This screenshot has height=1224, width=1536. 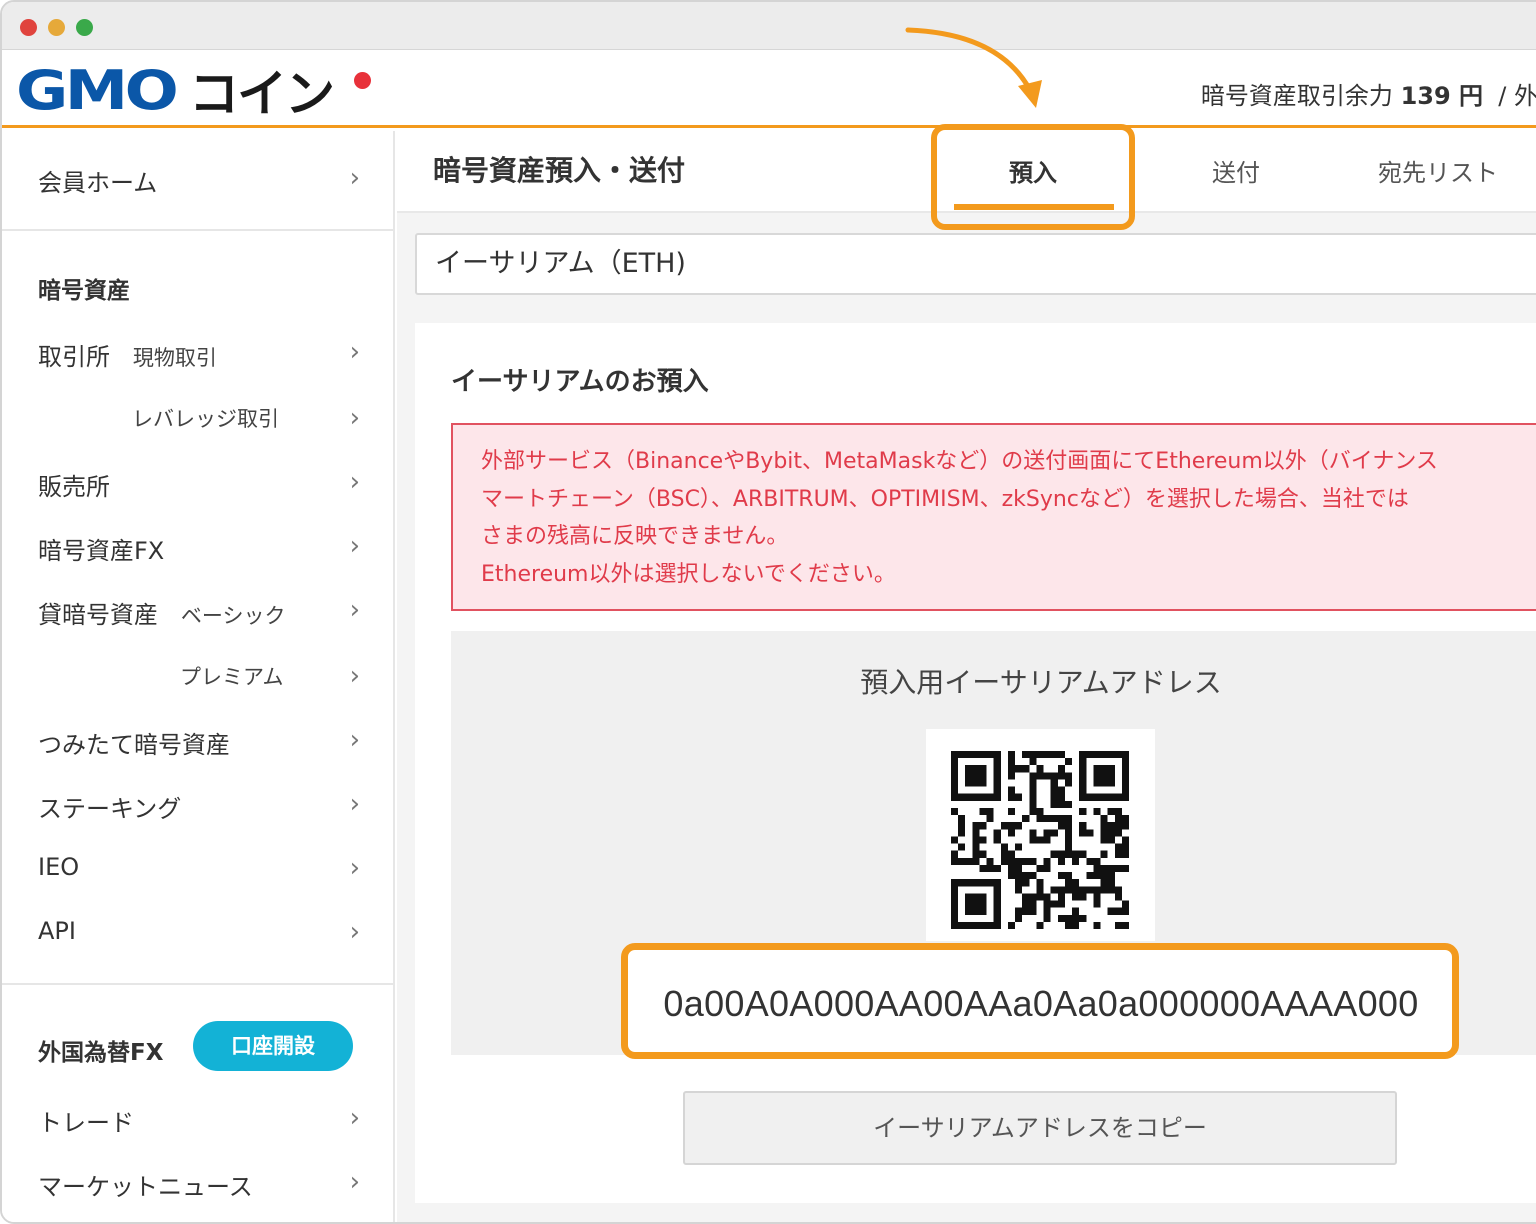 What do you see at coordinates (975, 264) in the screenshot?
I see `currency-select: イーサリアム（ETH)` at bounding box center [975, 264].